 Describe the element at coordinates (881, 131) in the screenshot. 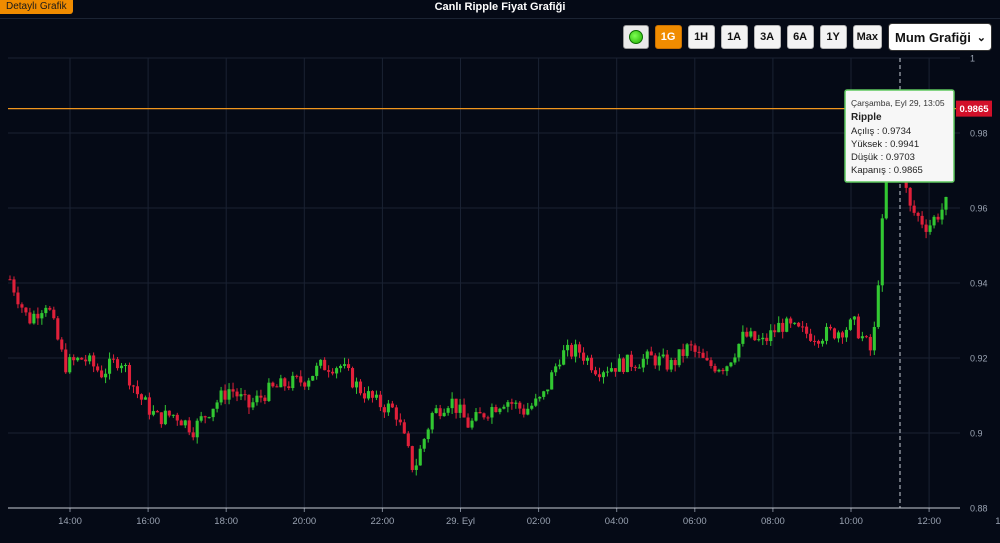

I see `tooltip-open: Açılış : 0.9734` at that location.